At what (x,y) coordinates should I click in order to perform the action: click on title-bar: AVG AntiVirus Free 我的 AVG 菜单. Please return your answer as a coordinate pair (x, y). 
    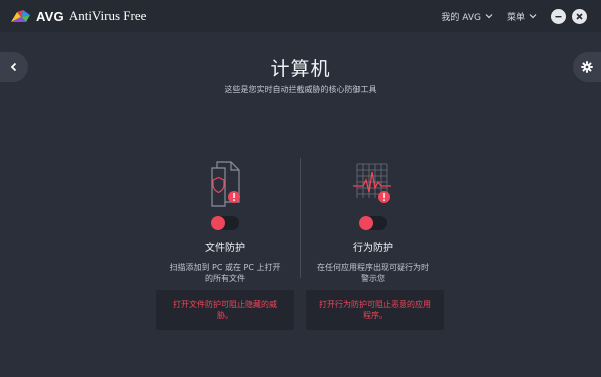
    Looking at the image, I should click on (300, 16).